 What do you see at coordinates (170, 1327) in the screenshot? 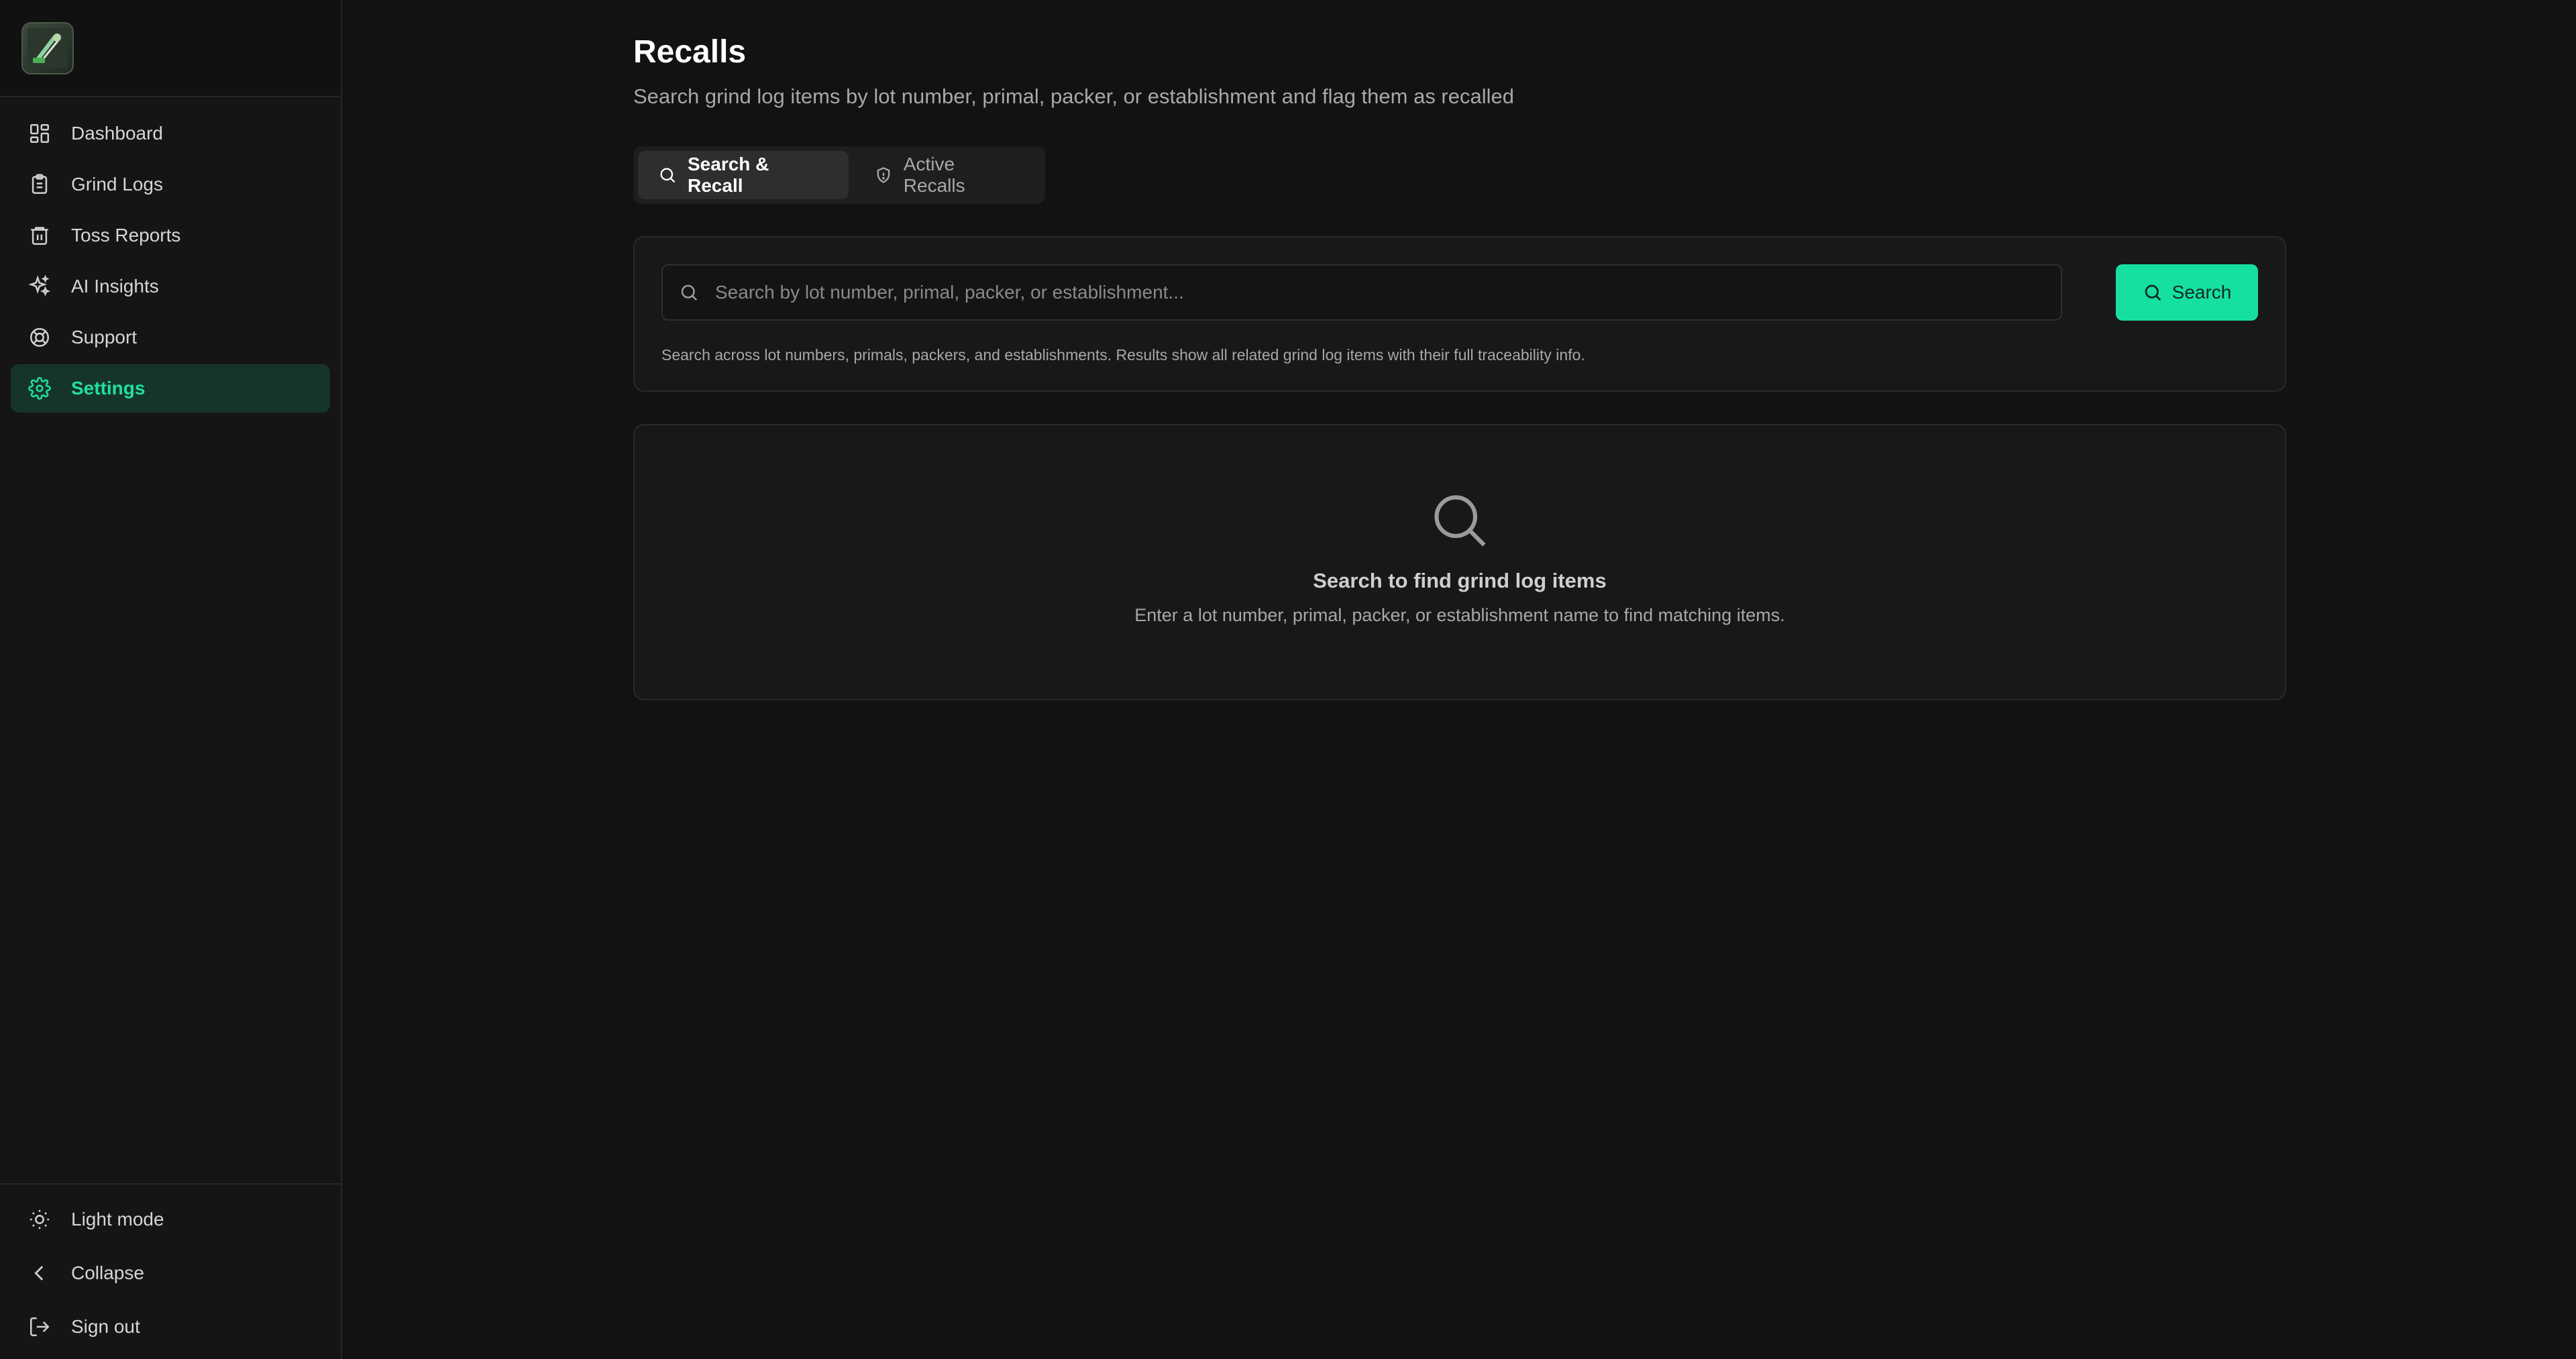
I see `sign-out-button: Sign out` at bounding box center [170, 1327].